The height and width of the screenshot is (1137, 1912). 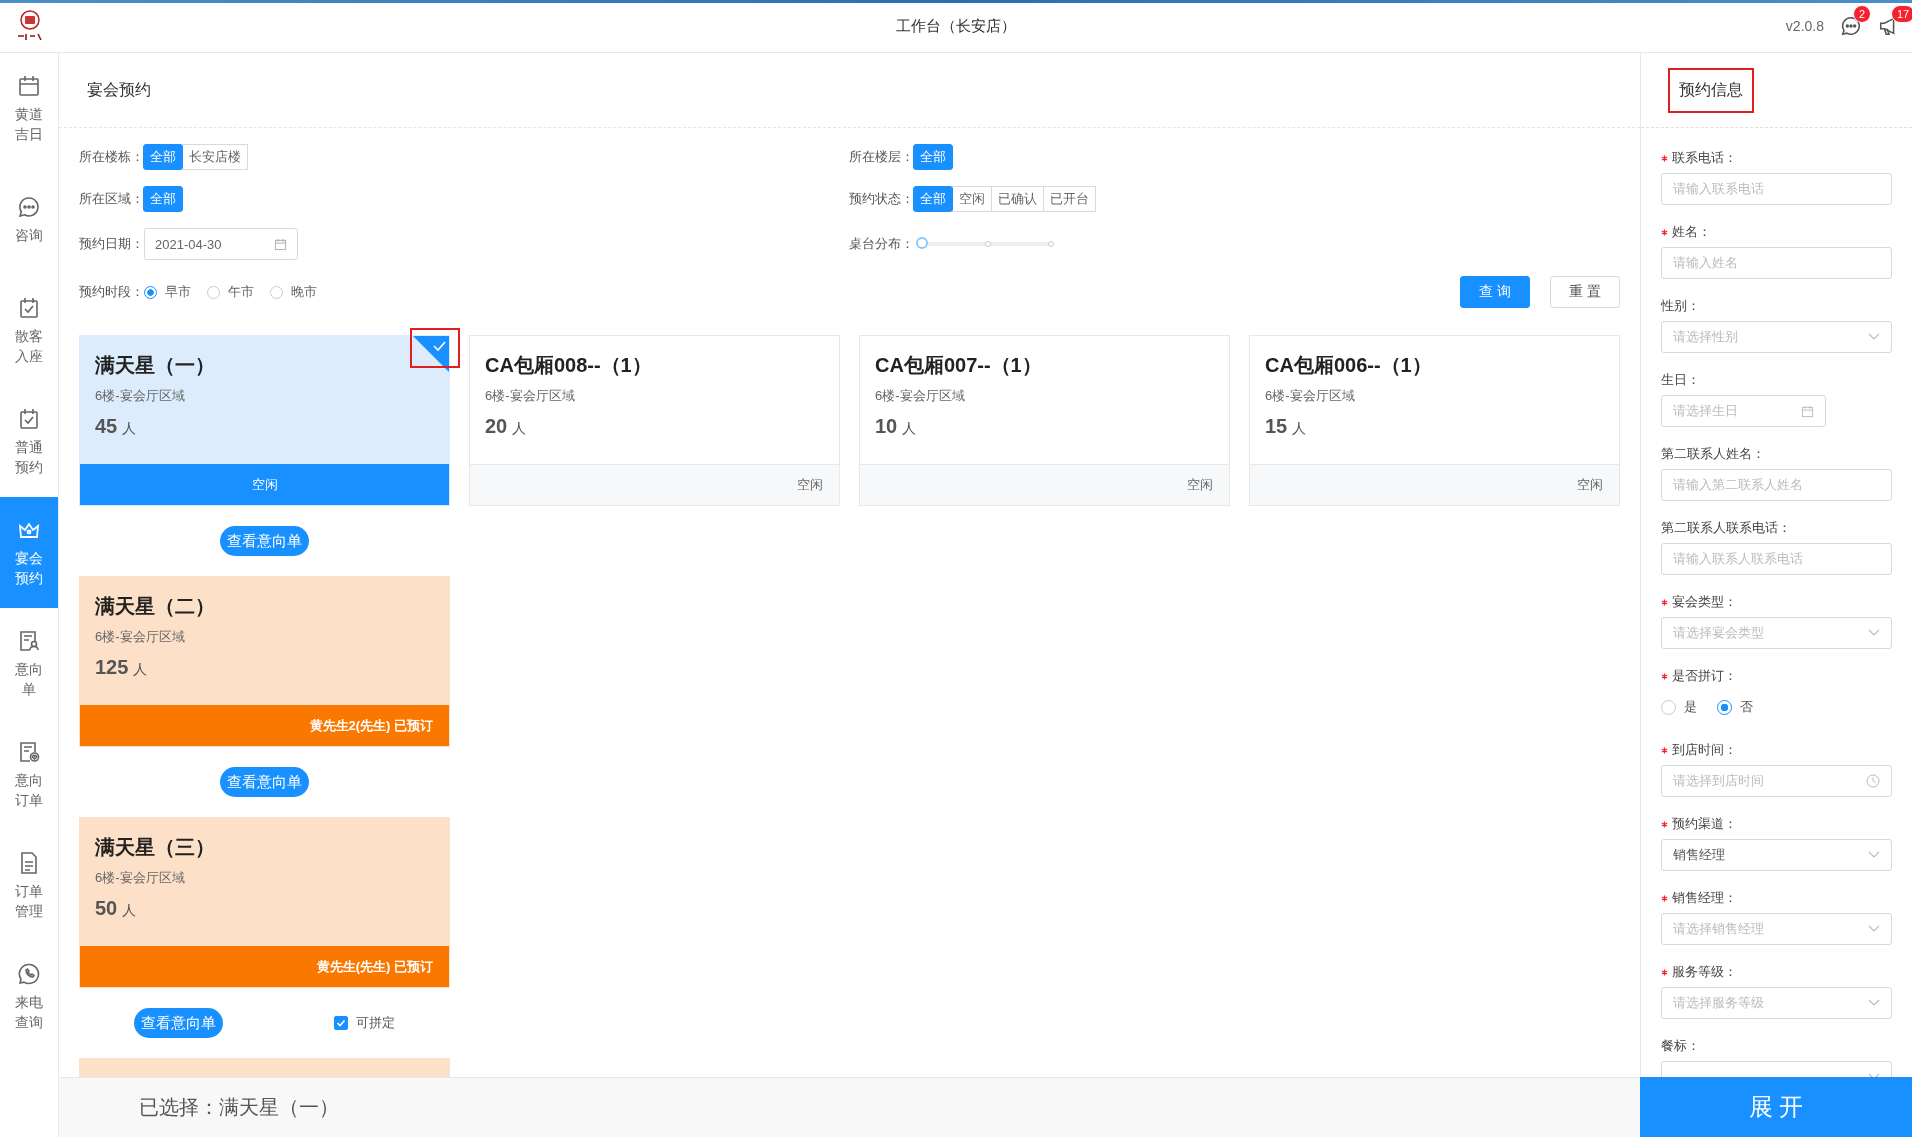 What do you see at coordinates (29, 330) in the screenshot?
I see `sidebar-item: 散客入座` at bounding box center [29, 330].